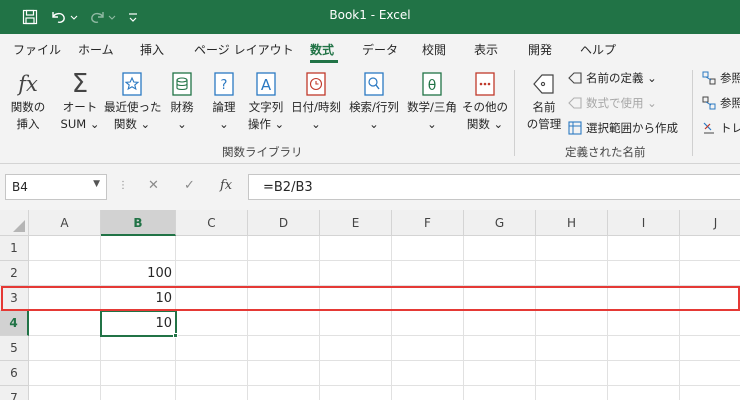  I want to click on column-header-e: E, so click(356, 223).